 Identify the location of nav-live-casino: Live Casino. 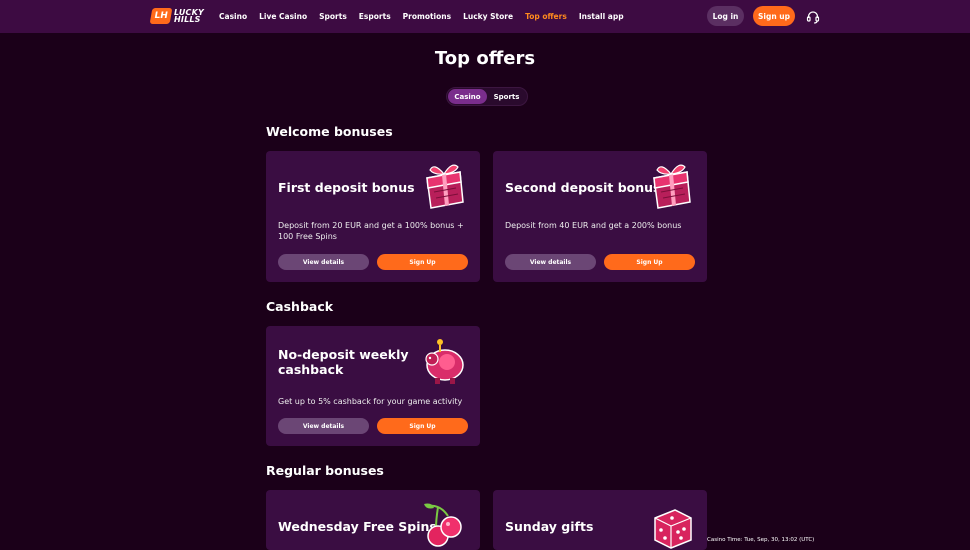
(283, 16).